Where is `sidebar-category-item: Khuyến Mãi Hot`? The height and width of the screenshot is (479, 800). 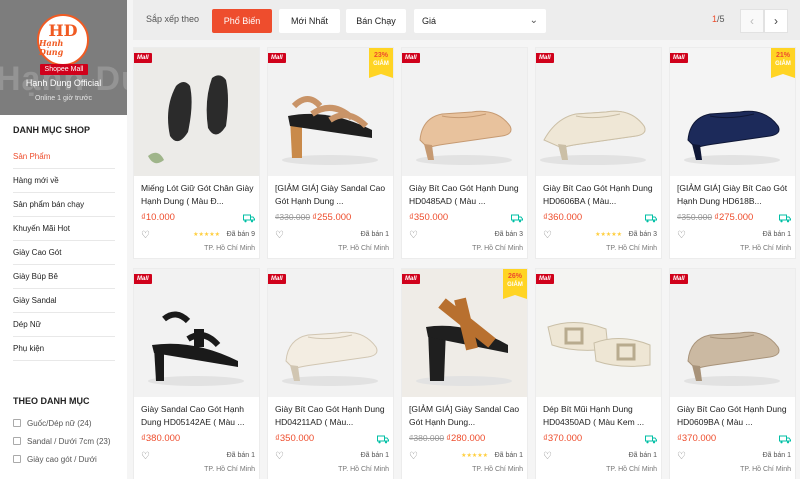
sidebar-category-item: Khuyến Mãi Hot is located at coordinates (64, 229).